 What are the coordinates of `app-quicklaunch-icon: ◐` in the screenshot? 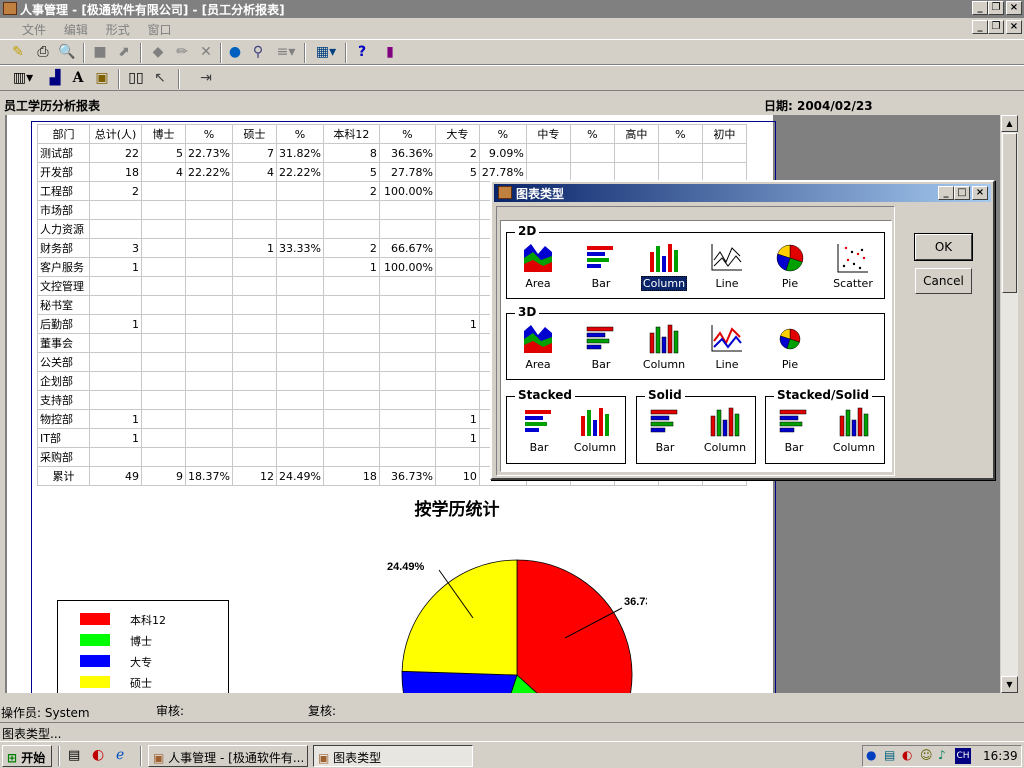 It's located at (98, 755).